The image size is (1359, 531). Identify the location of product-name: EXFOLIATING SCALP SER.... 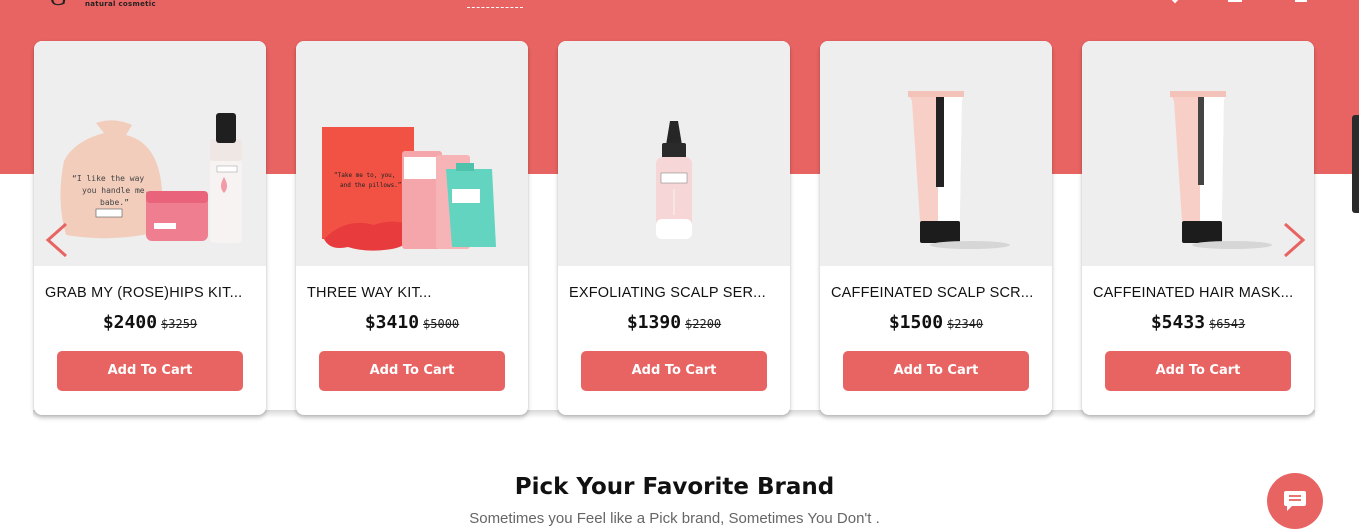
(676, 293).